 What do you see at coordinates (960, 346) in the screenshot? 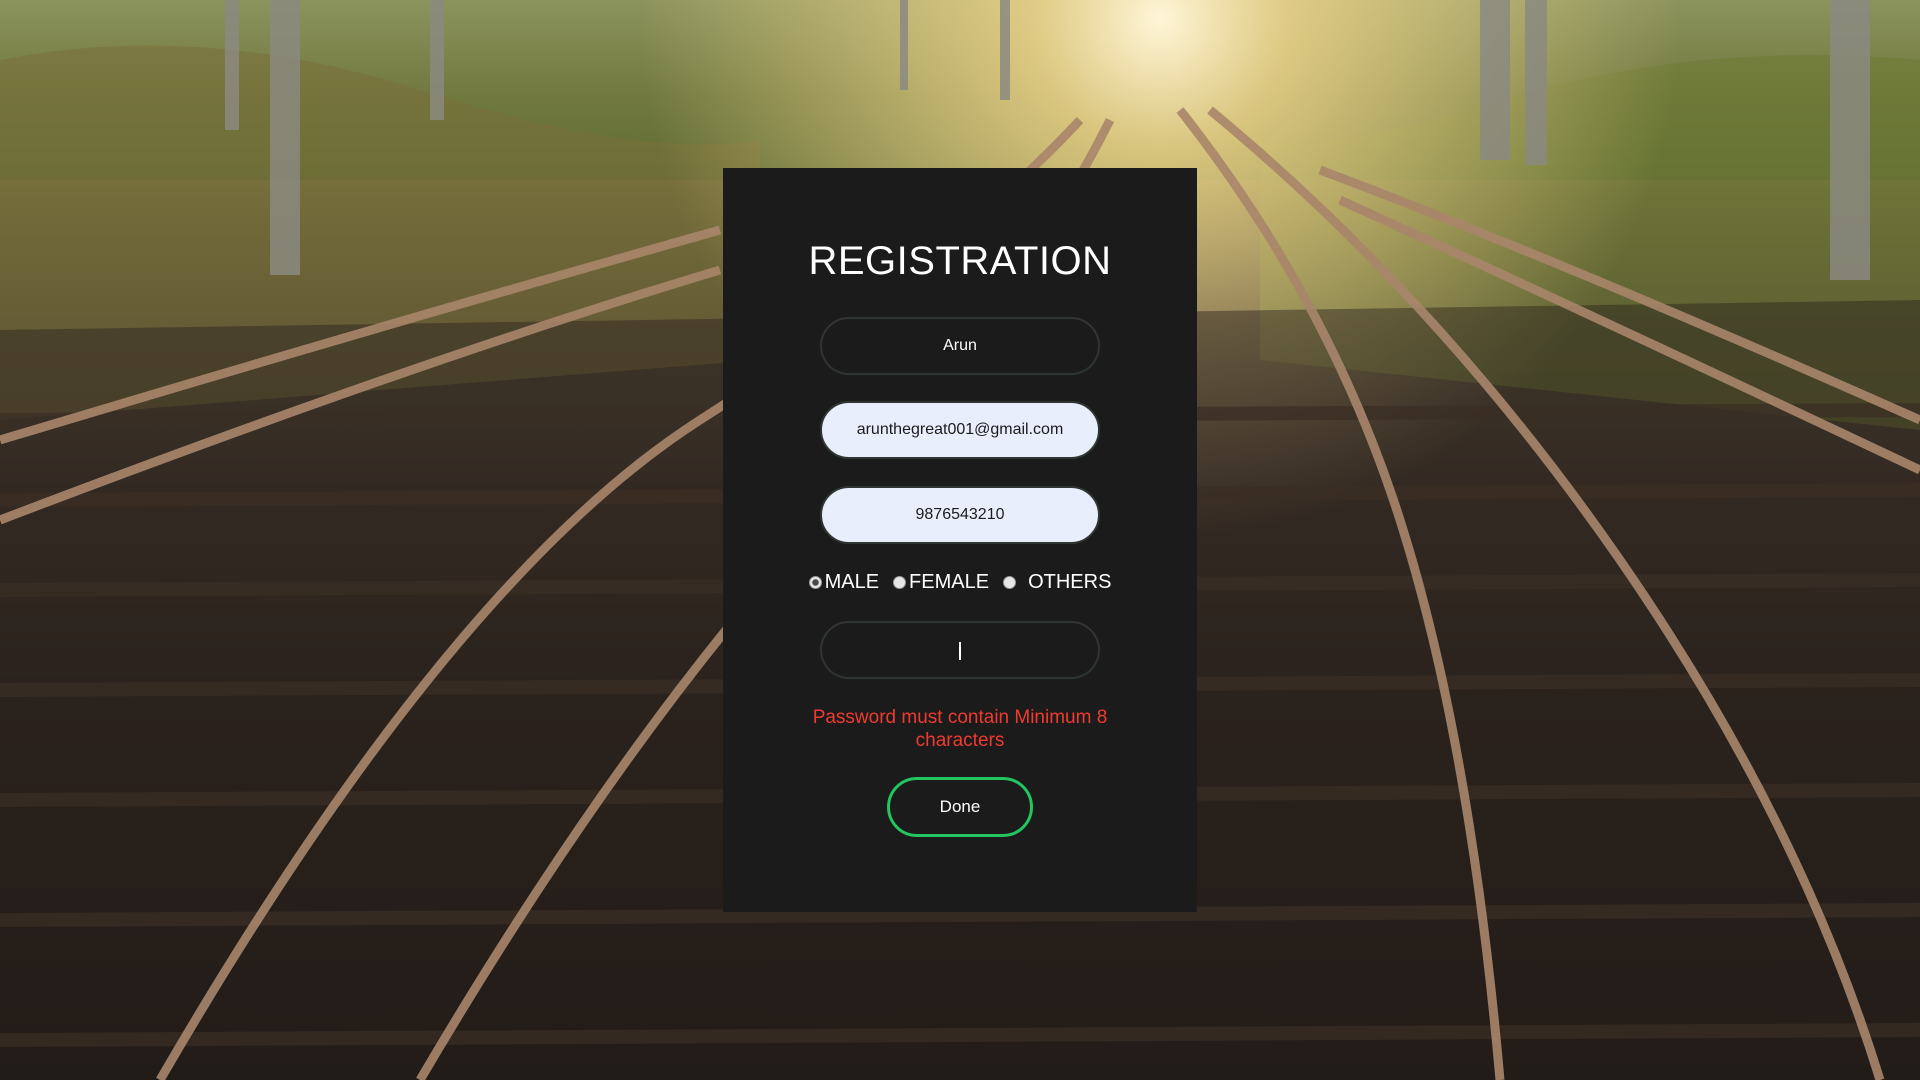
I see `name-input` at bounding box center [960, 346].